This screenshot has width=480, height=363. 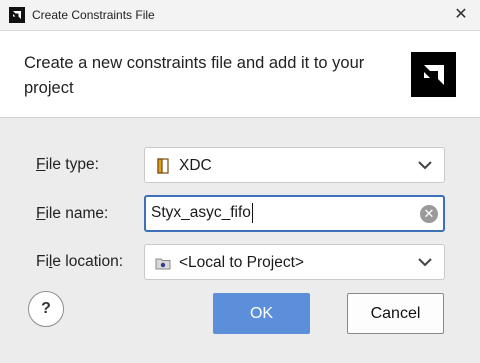 I want to click on file-name-field: Styx_asyc_fifo ✕, so click(x=294, y=213).